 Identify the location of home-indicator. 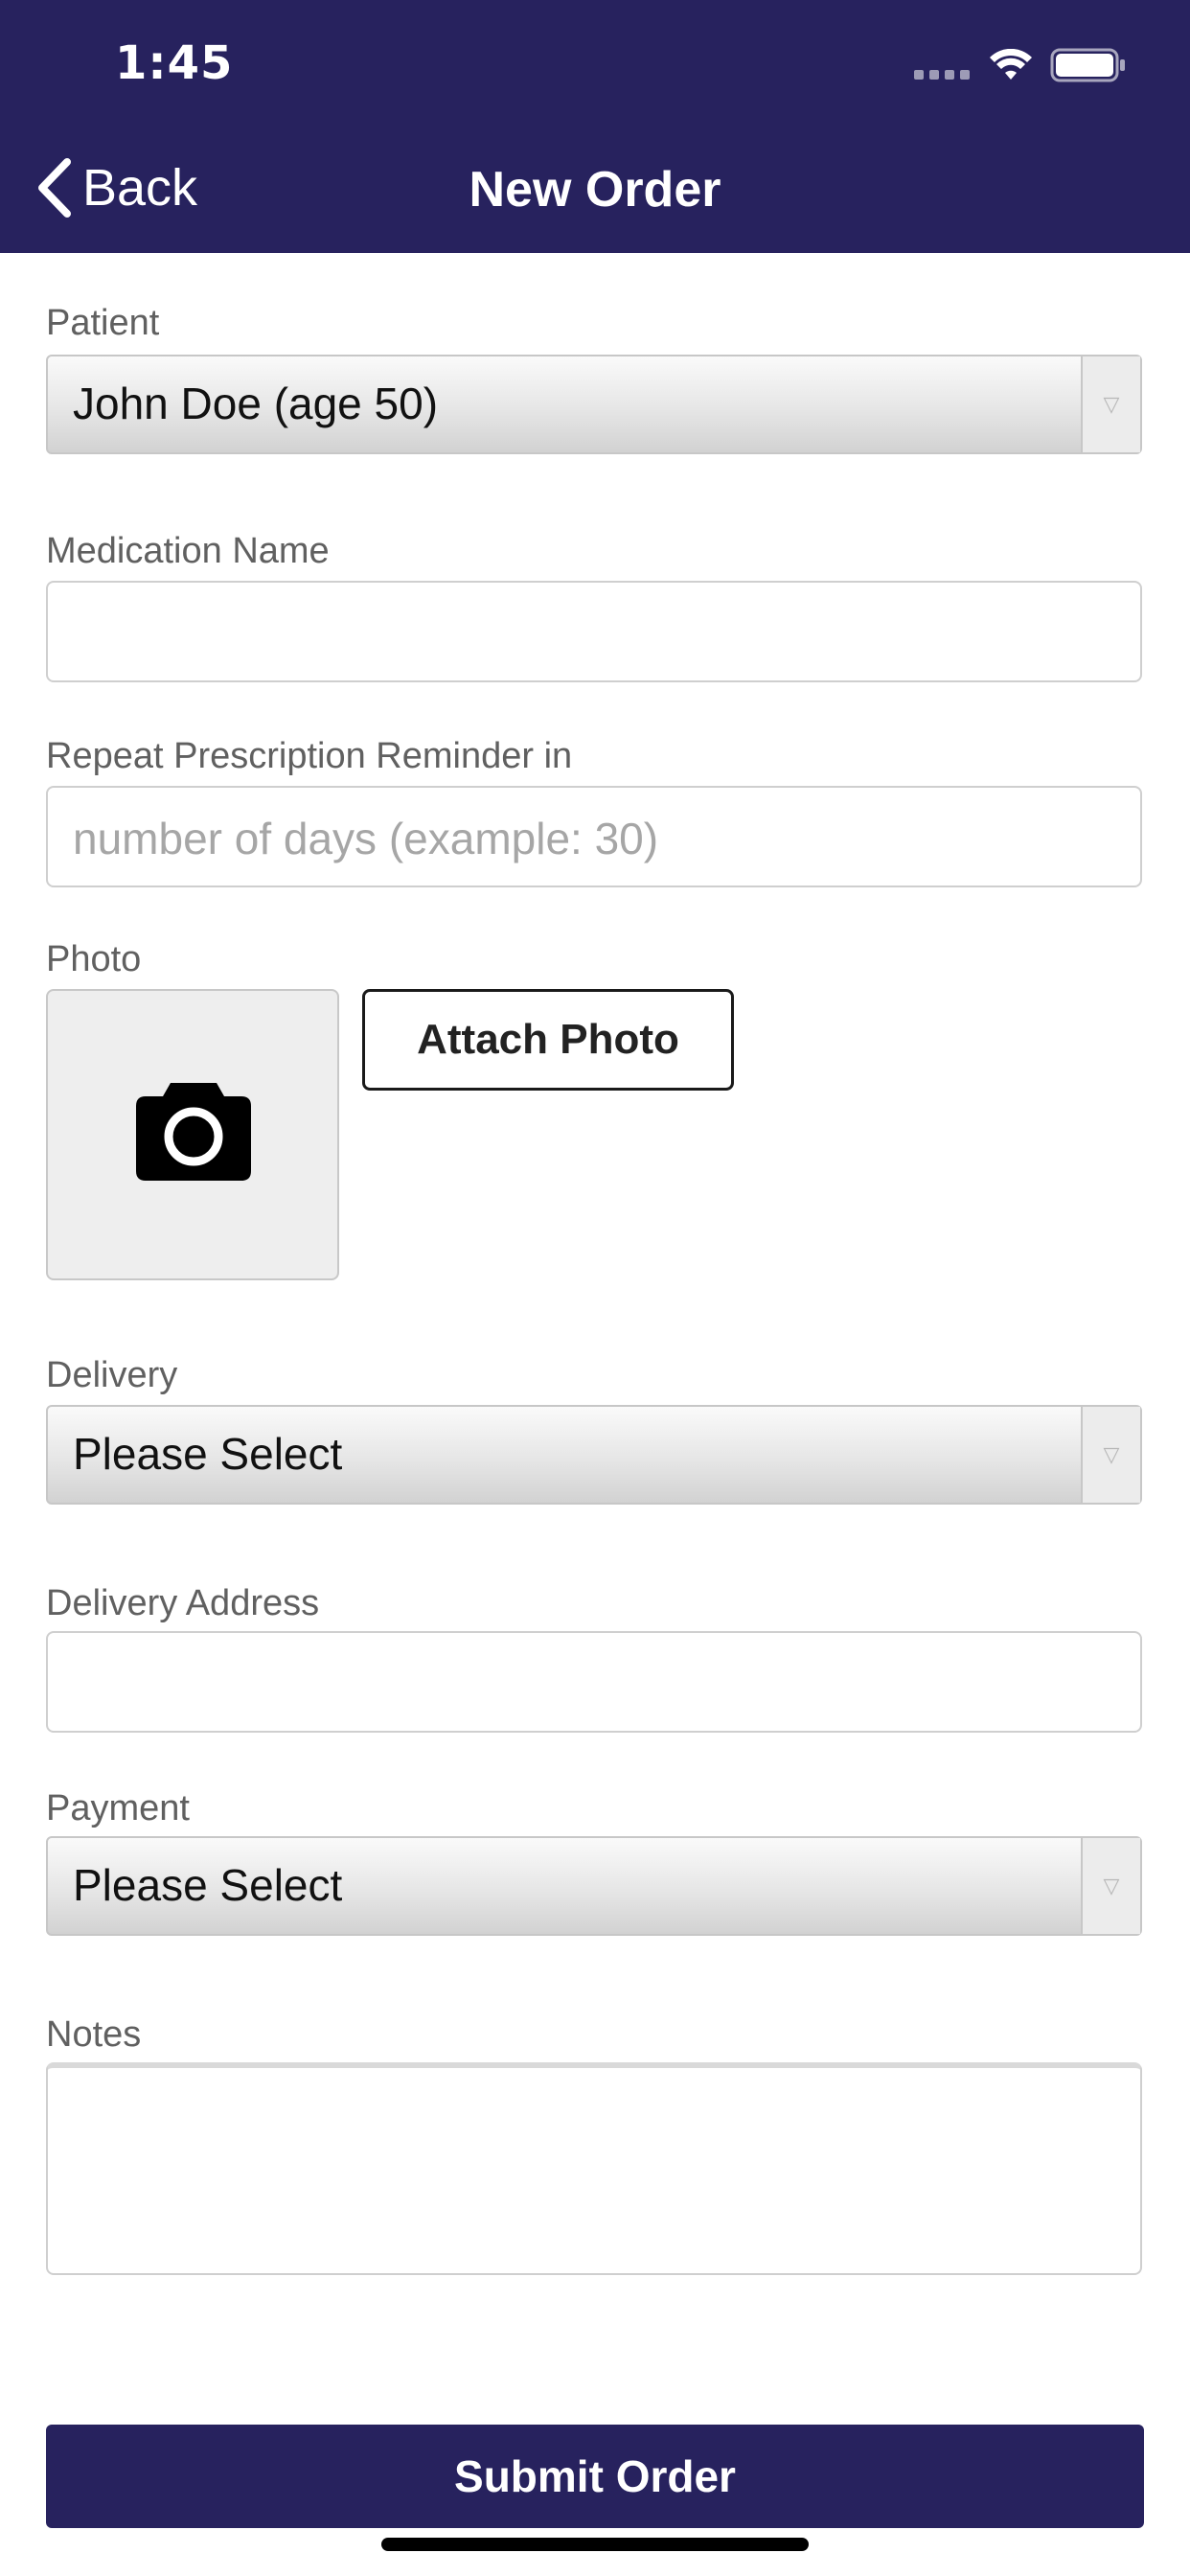
(595, 2544).